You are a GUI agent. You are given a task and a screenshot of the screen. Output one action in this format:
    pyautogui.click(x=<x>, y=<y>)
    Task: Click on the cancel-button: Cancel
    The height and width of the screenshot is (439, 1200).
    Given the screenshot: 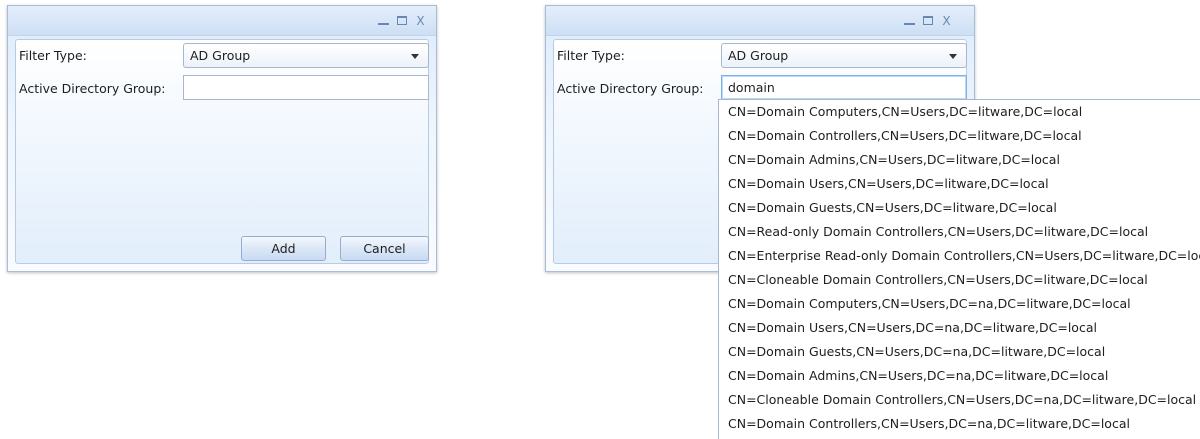 What is the action you would take?
    pyautogui.click(x=384, y=248)
    